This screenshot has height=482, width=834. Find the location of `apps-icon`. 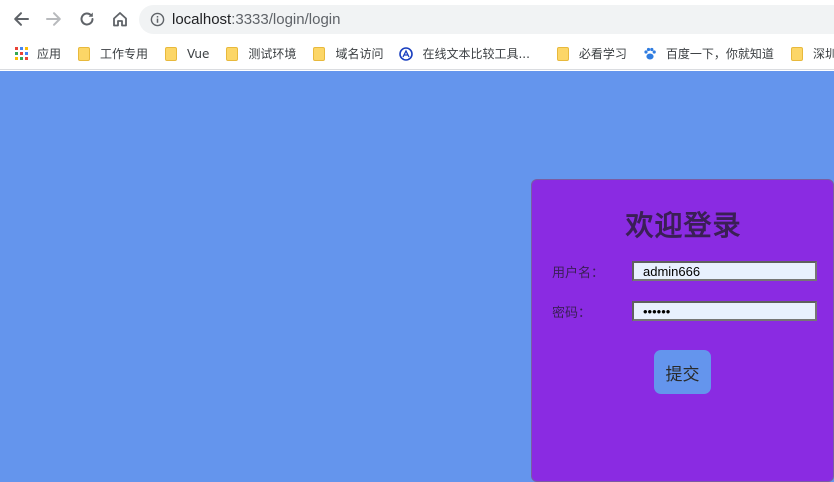

apps-icon is located at coordinates (21, 54).